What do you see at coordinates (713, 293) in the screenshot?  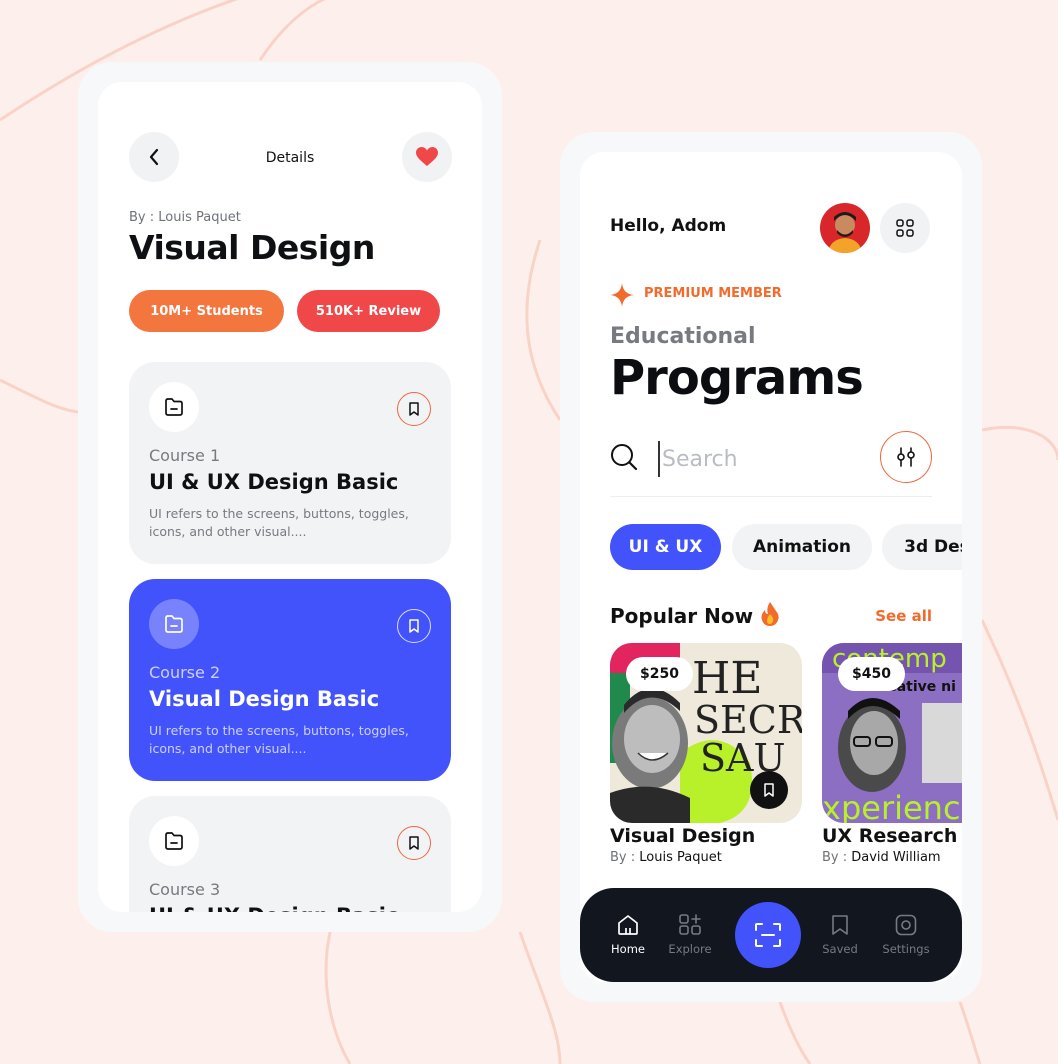 I see `premium-badge: PREMIUM MEMBER` at bounding box center [713, 293].